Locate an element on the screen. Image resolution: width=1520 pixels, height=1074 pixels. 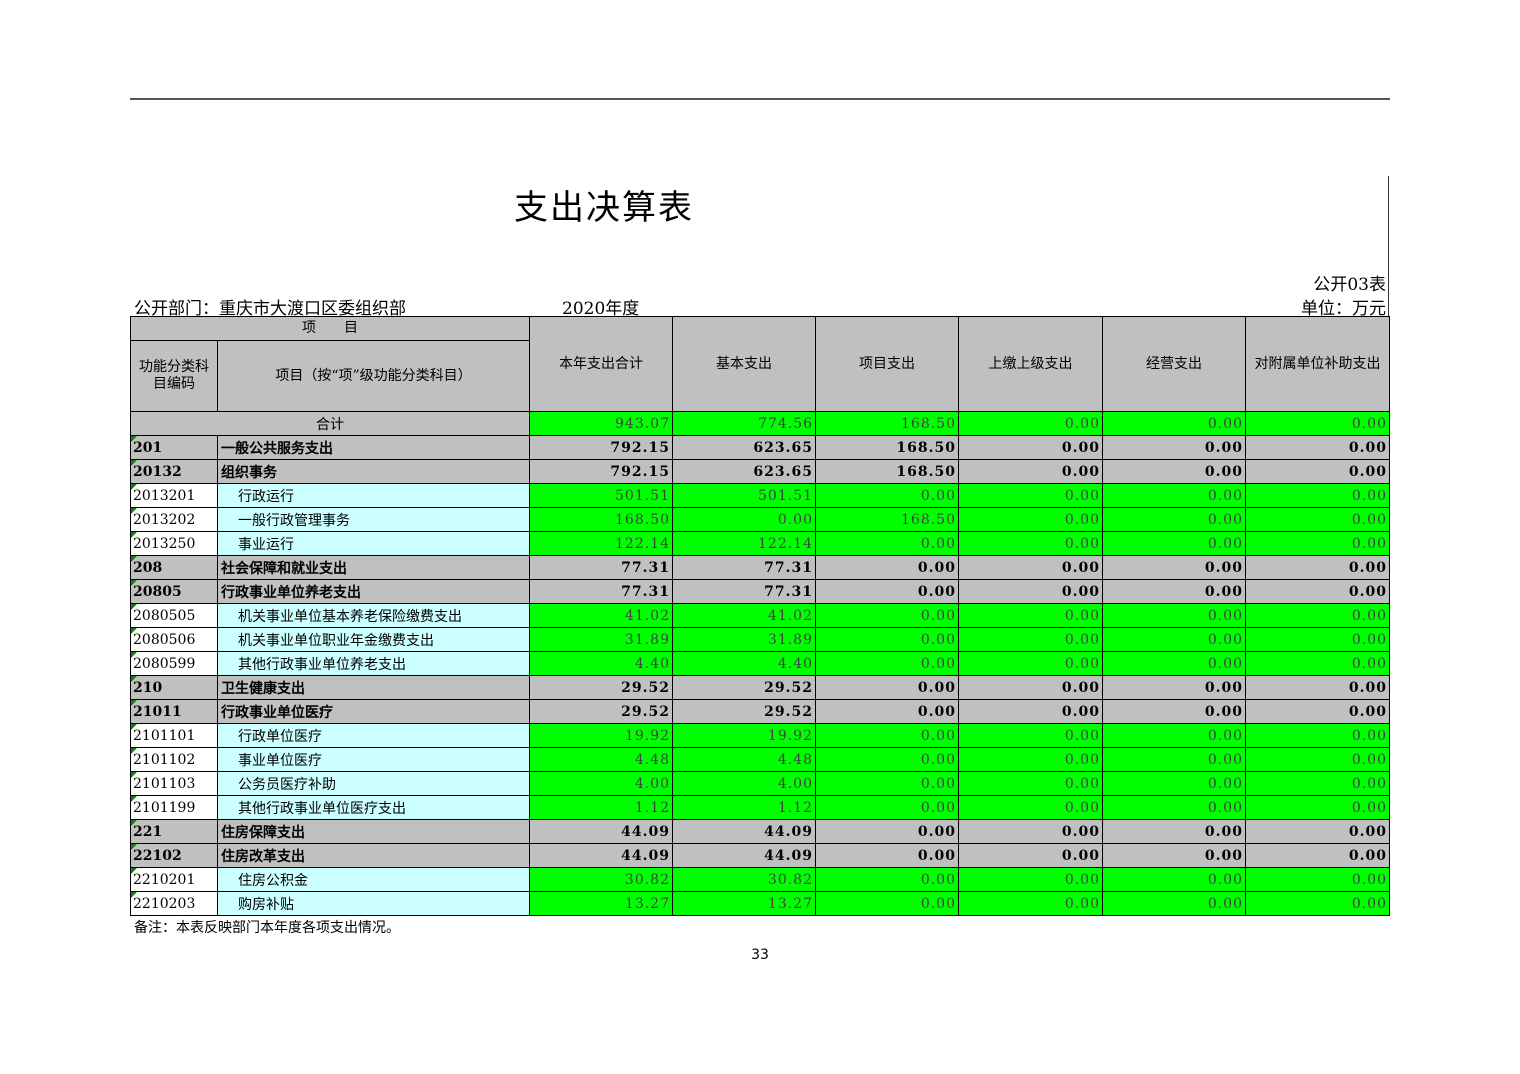
table-row: 2210203 购房补贴 13.27 13.27 0.00 0.00 0.00 0.00 is located at coordinates (760, 903).